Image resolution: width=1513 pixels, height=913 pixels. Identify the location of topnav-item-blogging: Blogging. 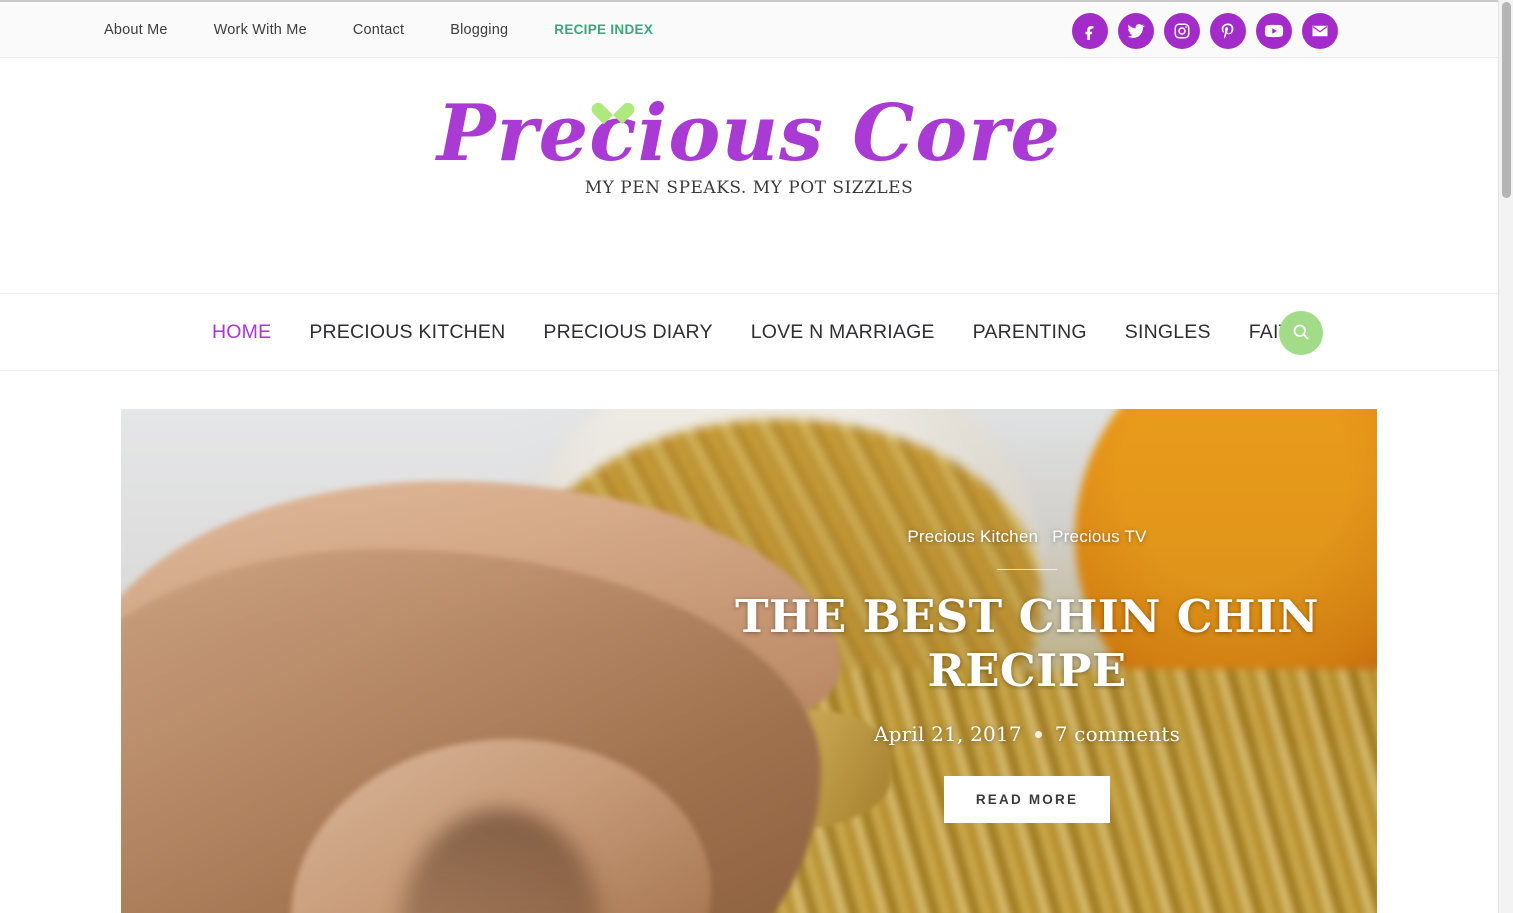
(480, 30).